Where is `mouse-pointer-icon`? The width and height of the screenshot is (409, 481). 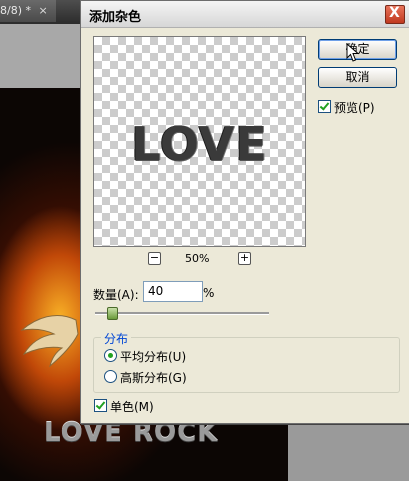
mouse-pointer-icon is located at coordinates (353, 52).